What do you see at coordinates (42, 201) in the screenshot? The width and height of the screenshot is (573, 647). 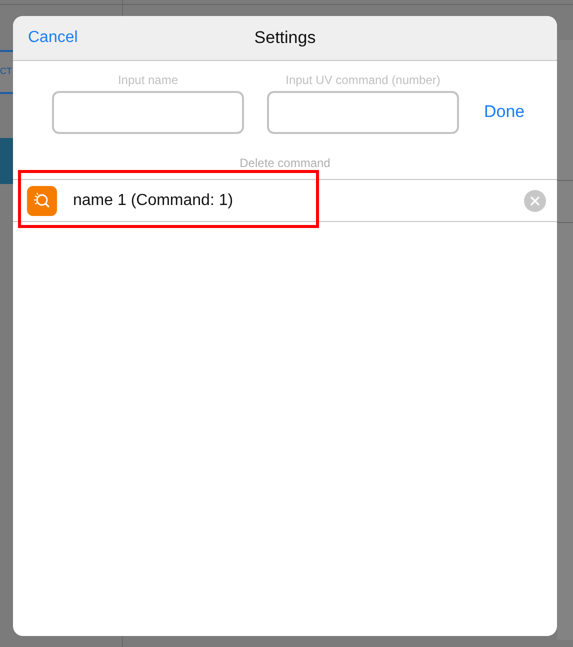 I see `magnifier-icon` at bounding box center [42, 201].